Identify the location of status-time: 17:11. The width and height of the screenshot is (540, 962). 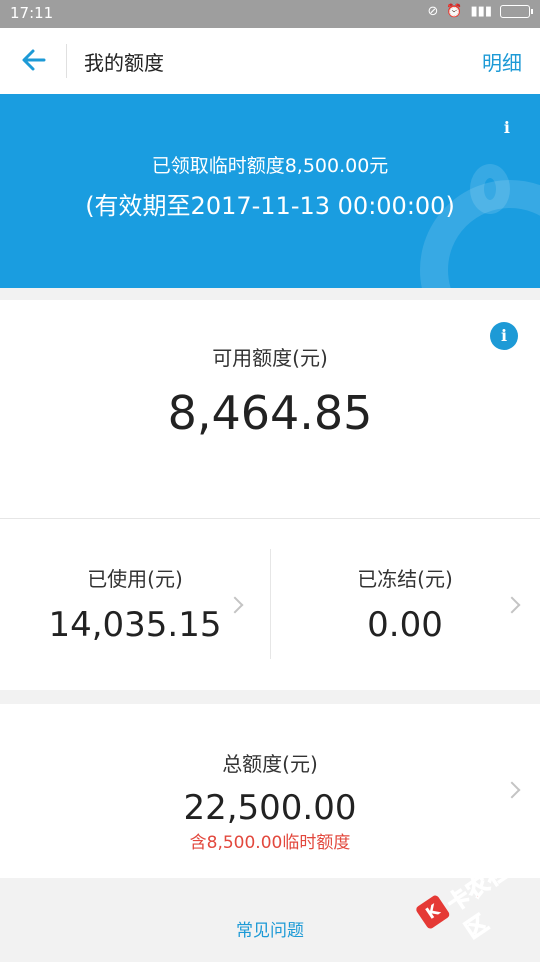
(32, 13).